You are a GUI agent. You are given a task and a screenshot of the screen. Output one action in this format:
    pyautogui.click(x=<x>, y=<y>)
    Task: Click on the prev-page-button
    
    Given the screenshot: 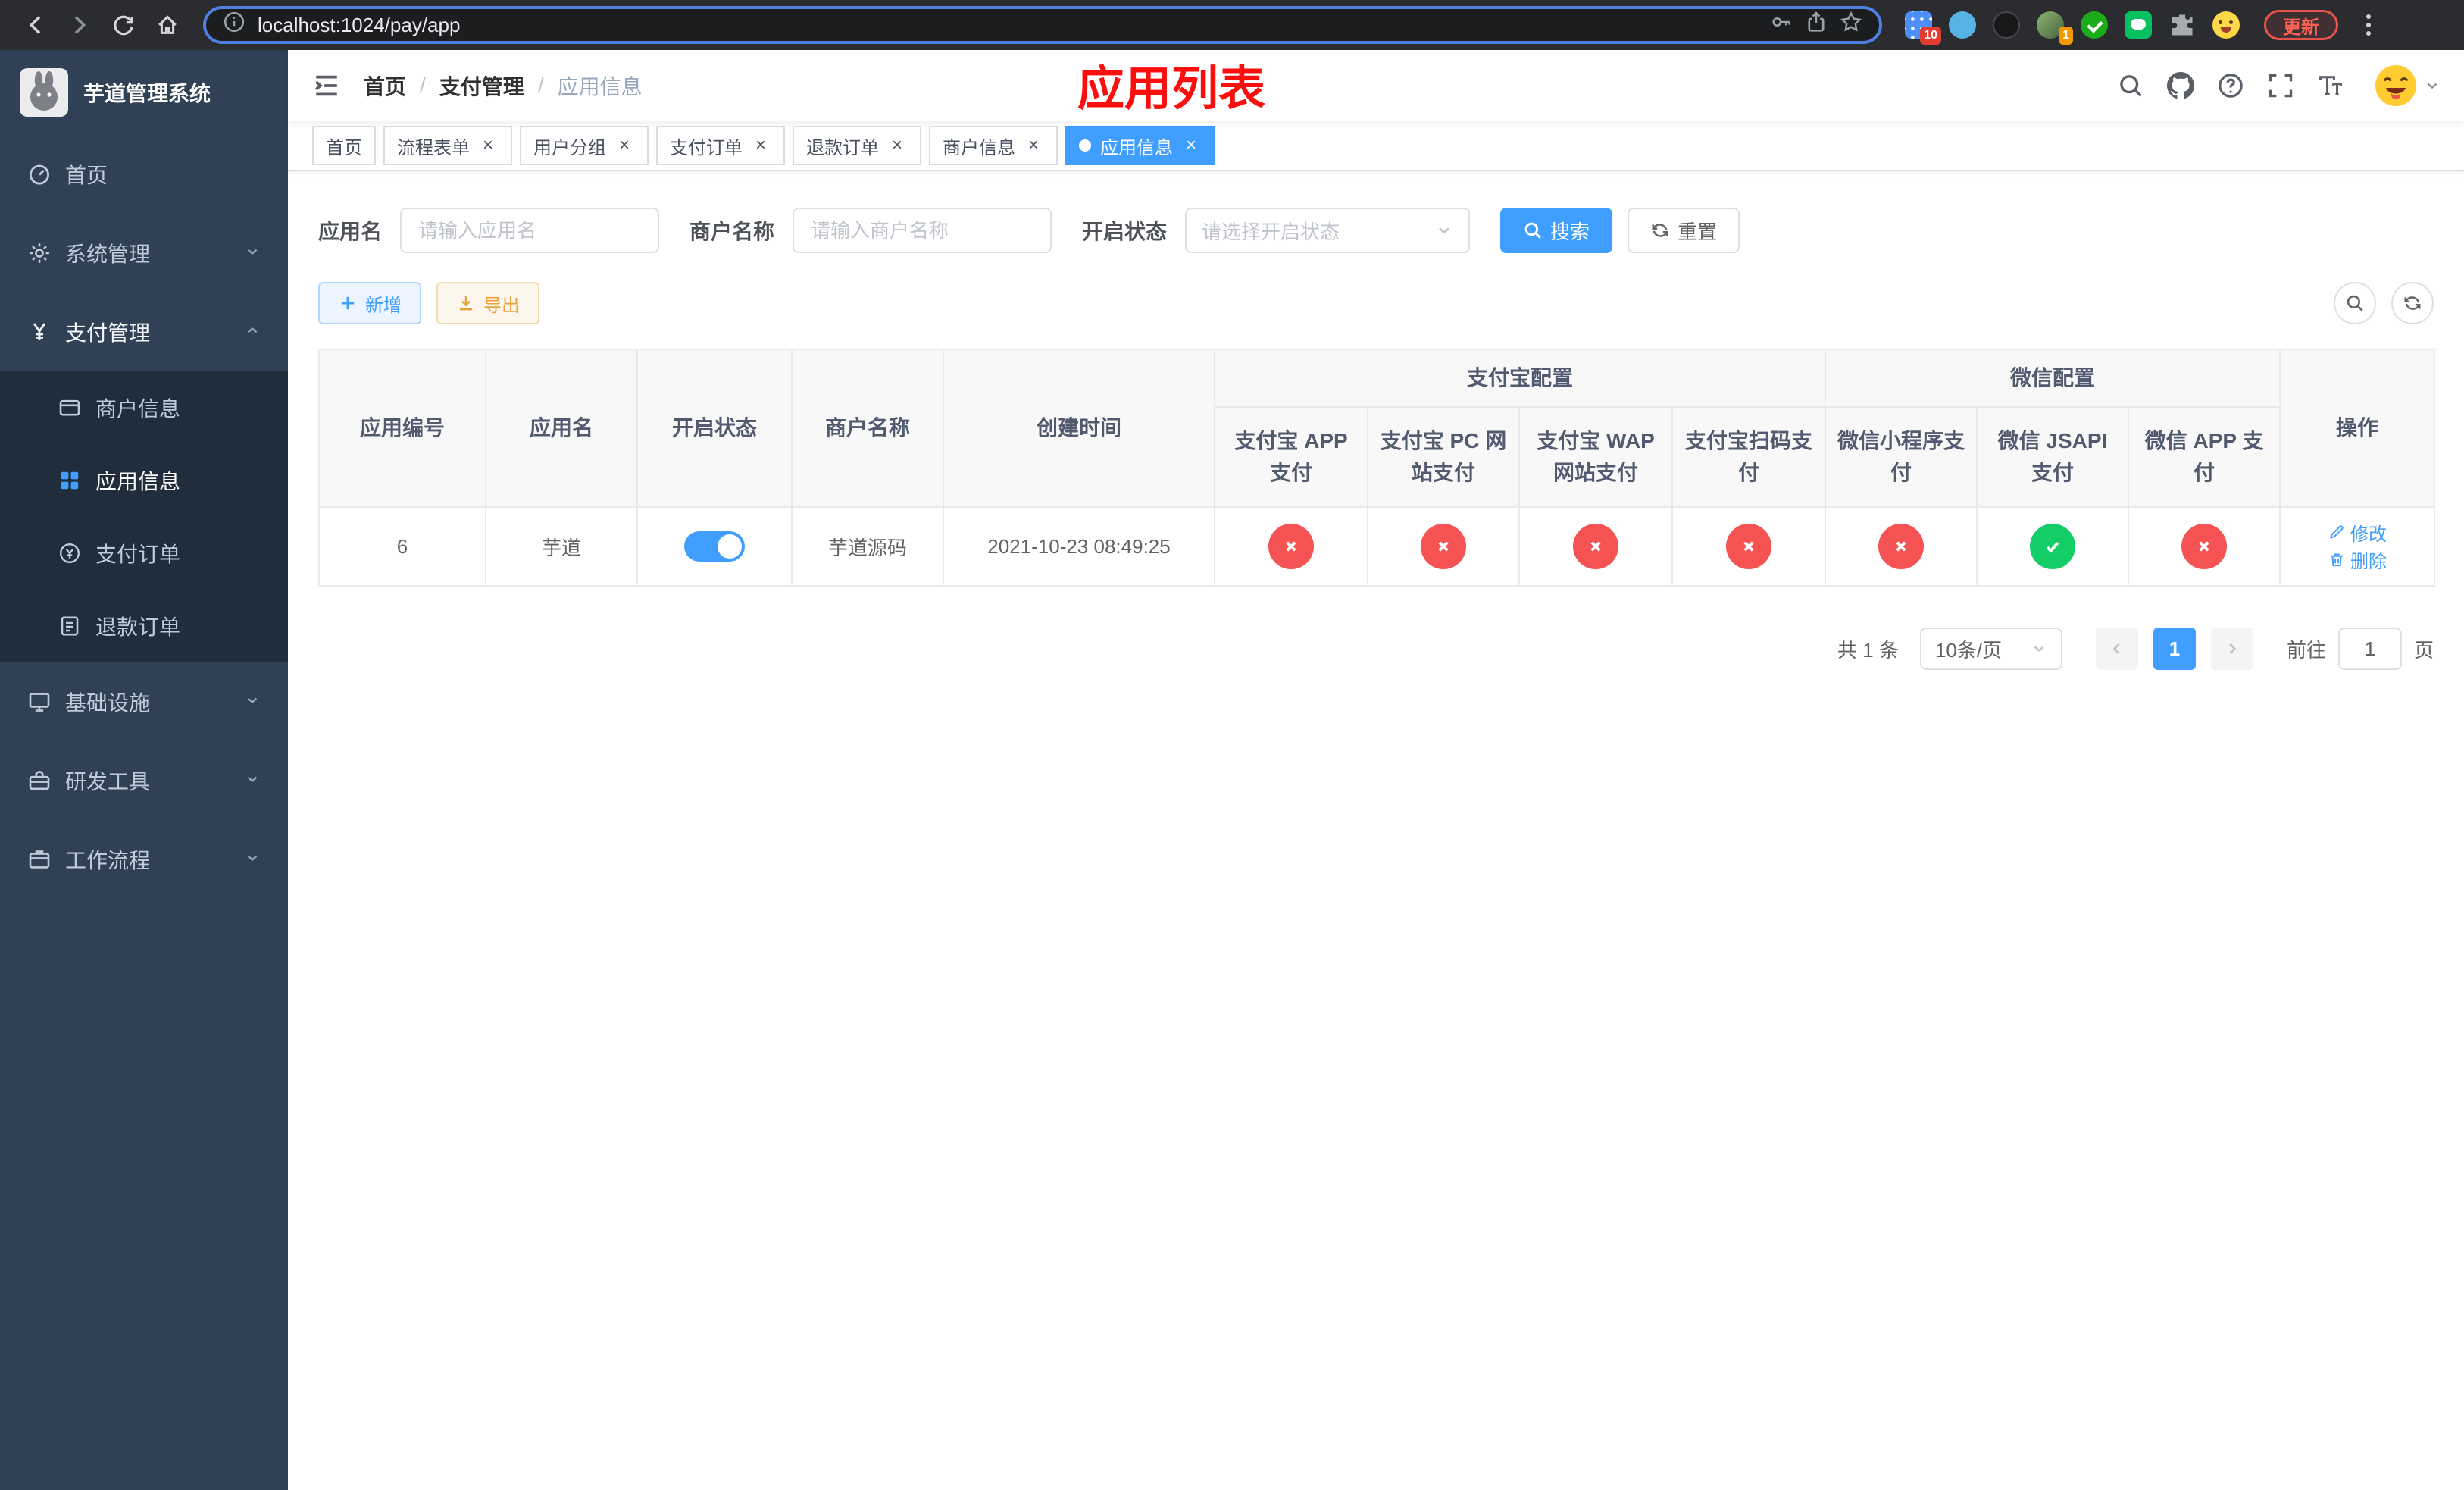 What is the action you would take?
    pyautogui.click(x=2116, y=649)
    